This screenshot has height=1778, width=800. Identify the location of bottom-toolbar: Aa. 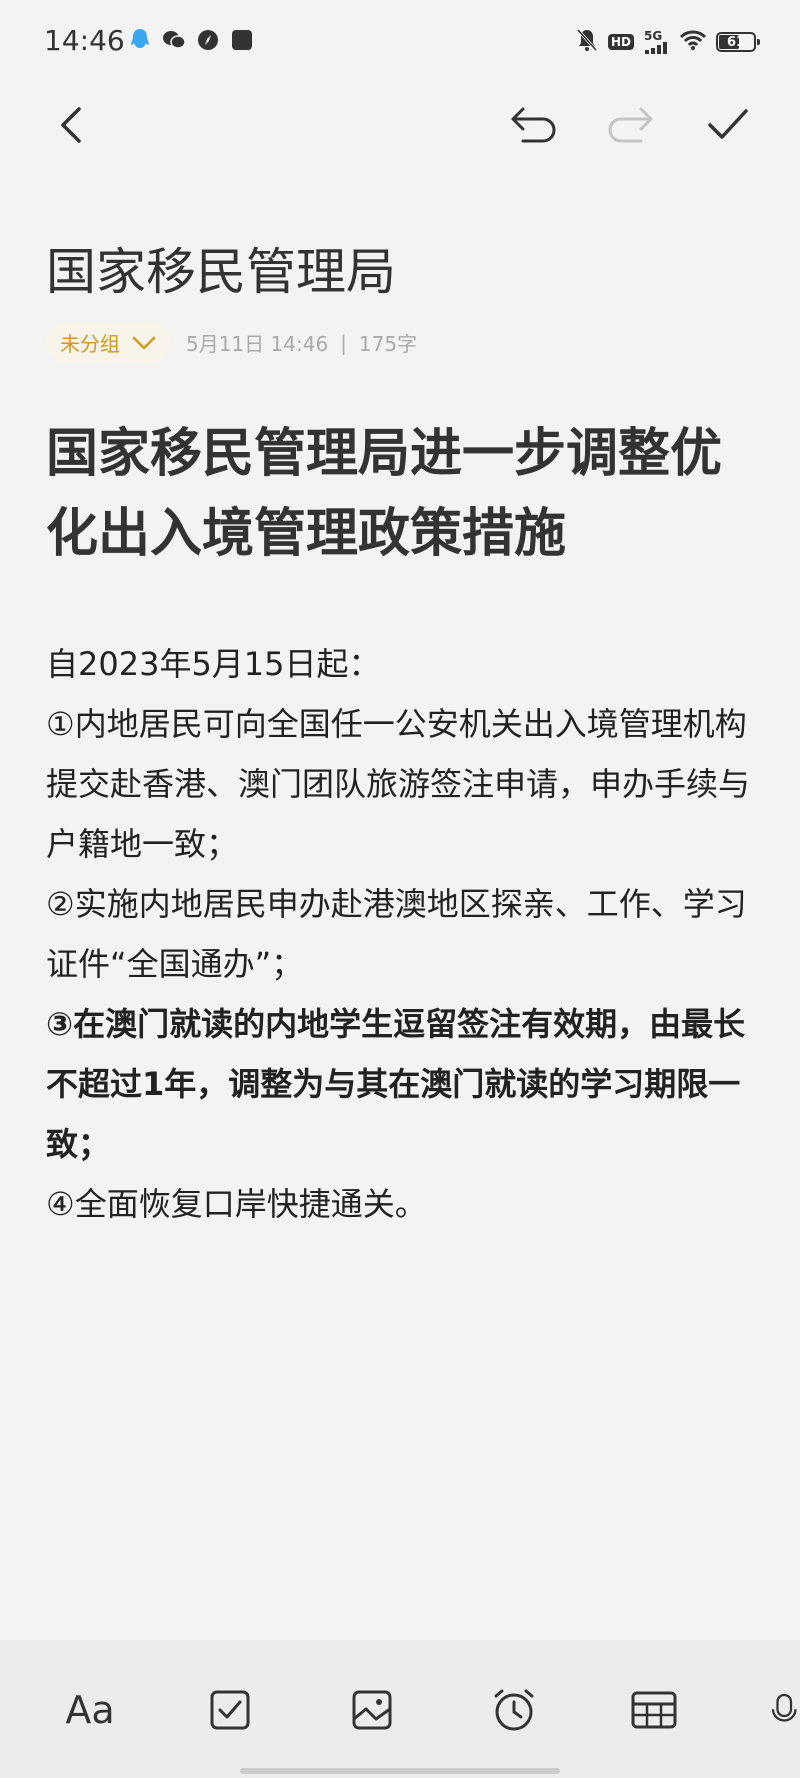
(400, 1709).